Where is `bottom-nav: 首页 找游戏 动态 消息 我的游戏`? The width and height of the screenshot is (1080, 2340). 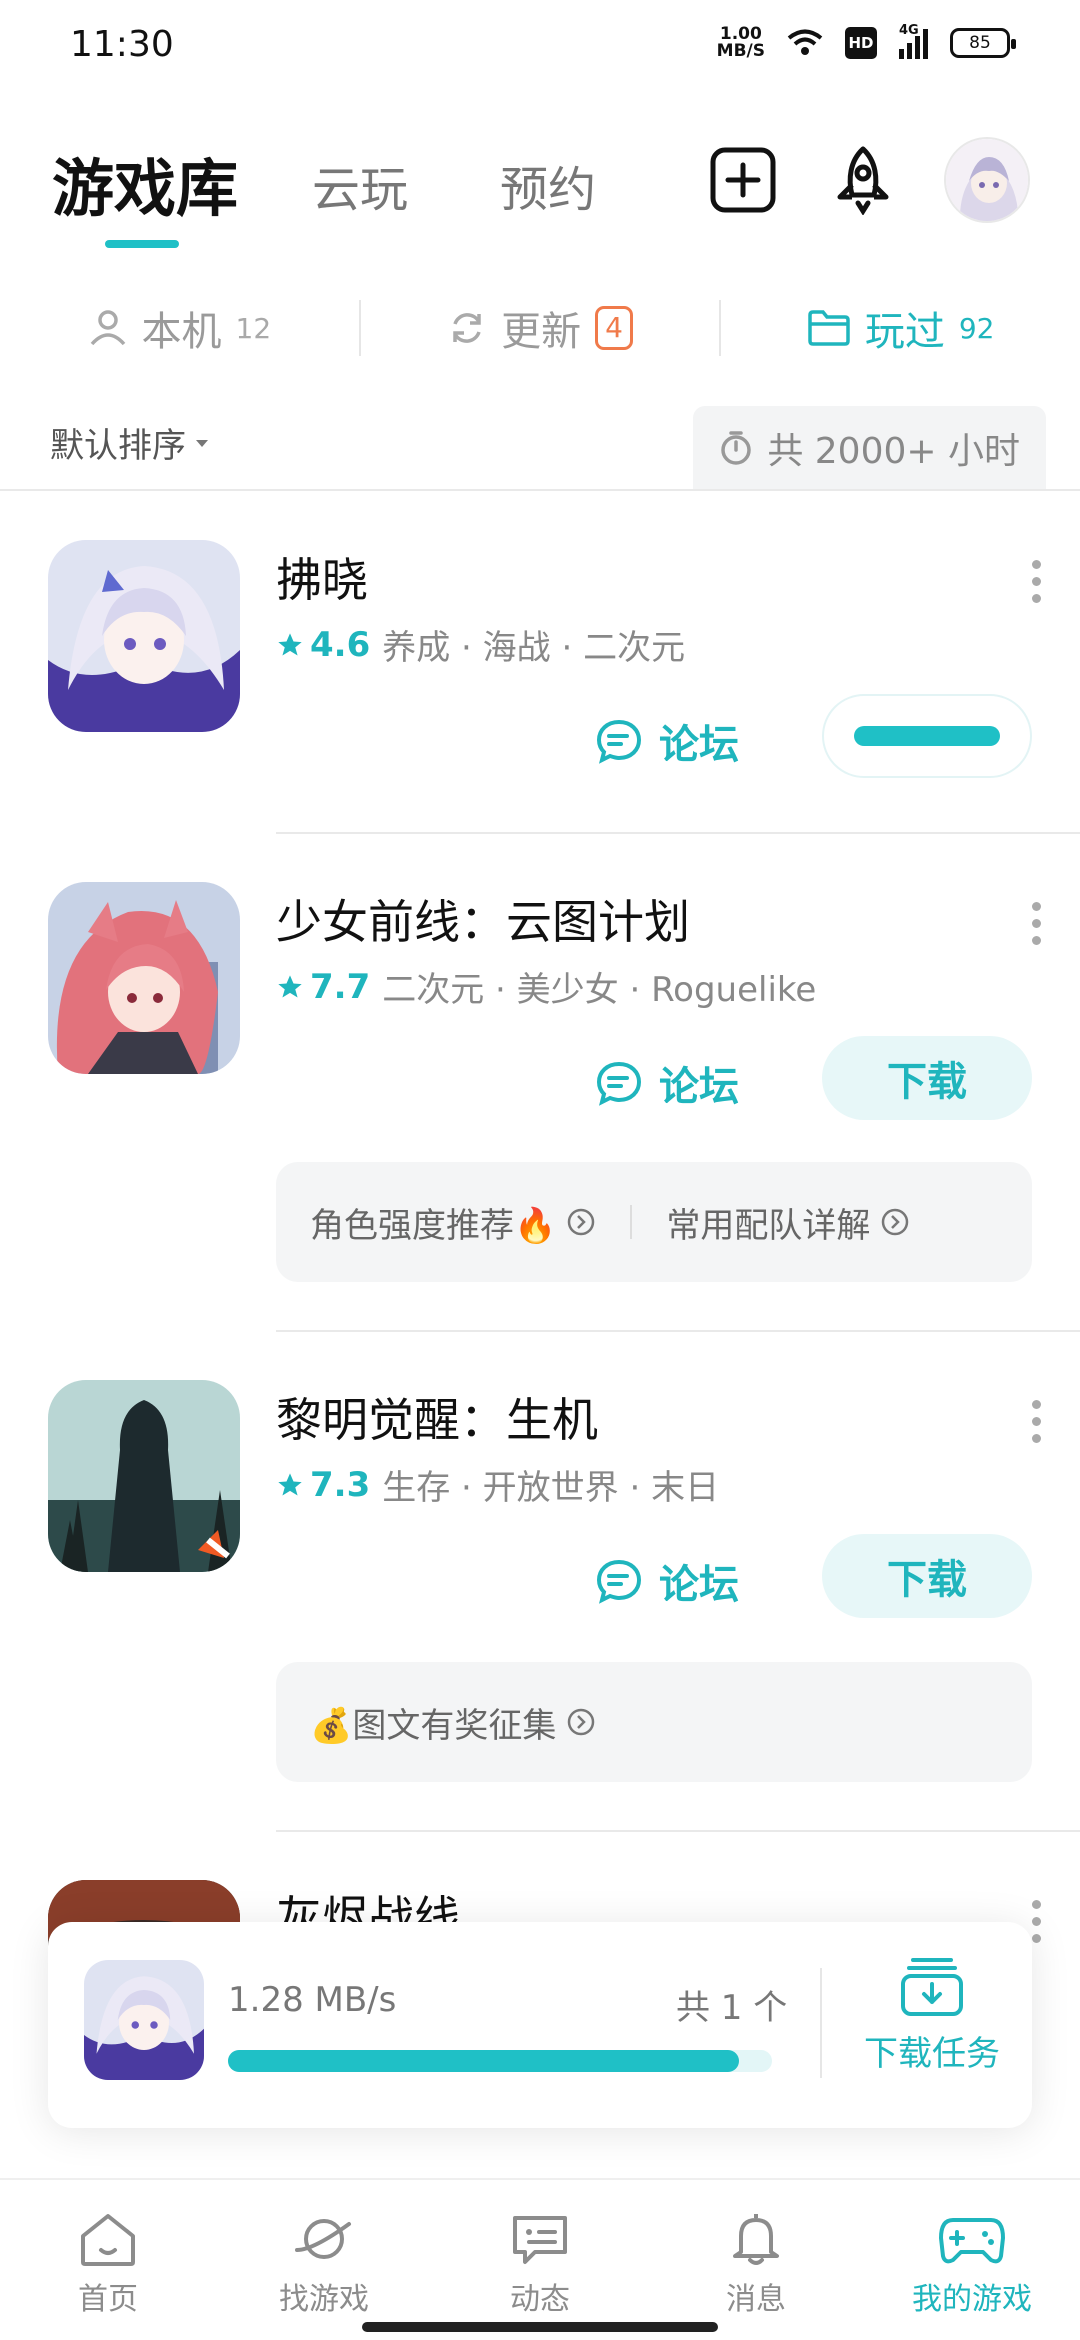 bottom-nav: 首页 找游戏 动态 消息 我的游戏 is located at coordinates (540, 2259).